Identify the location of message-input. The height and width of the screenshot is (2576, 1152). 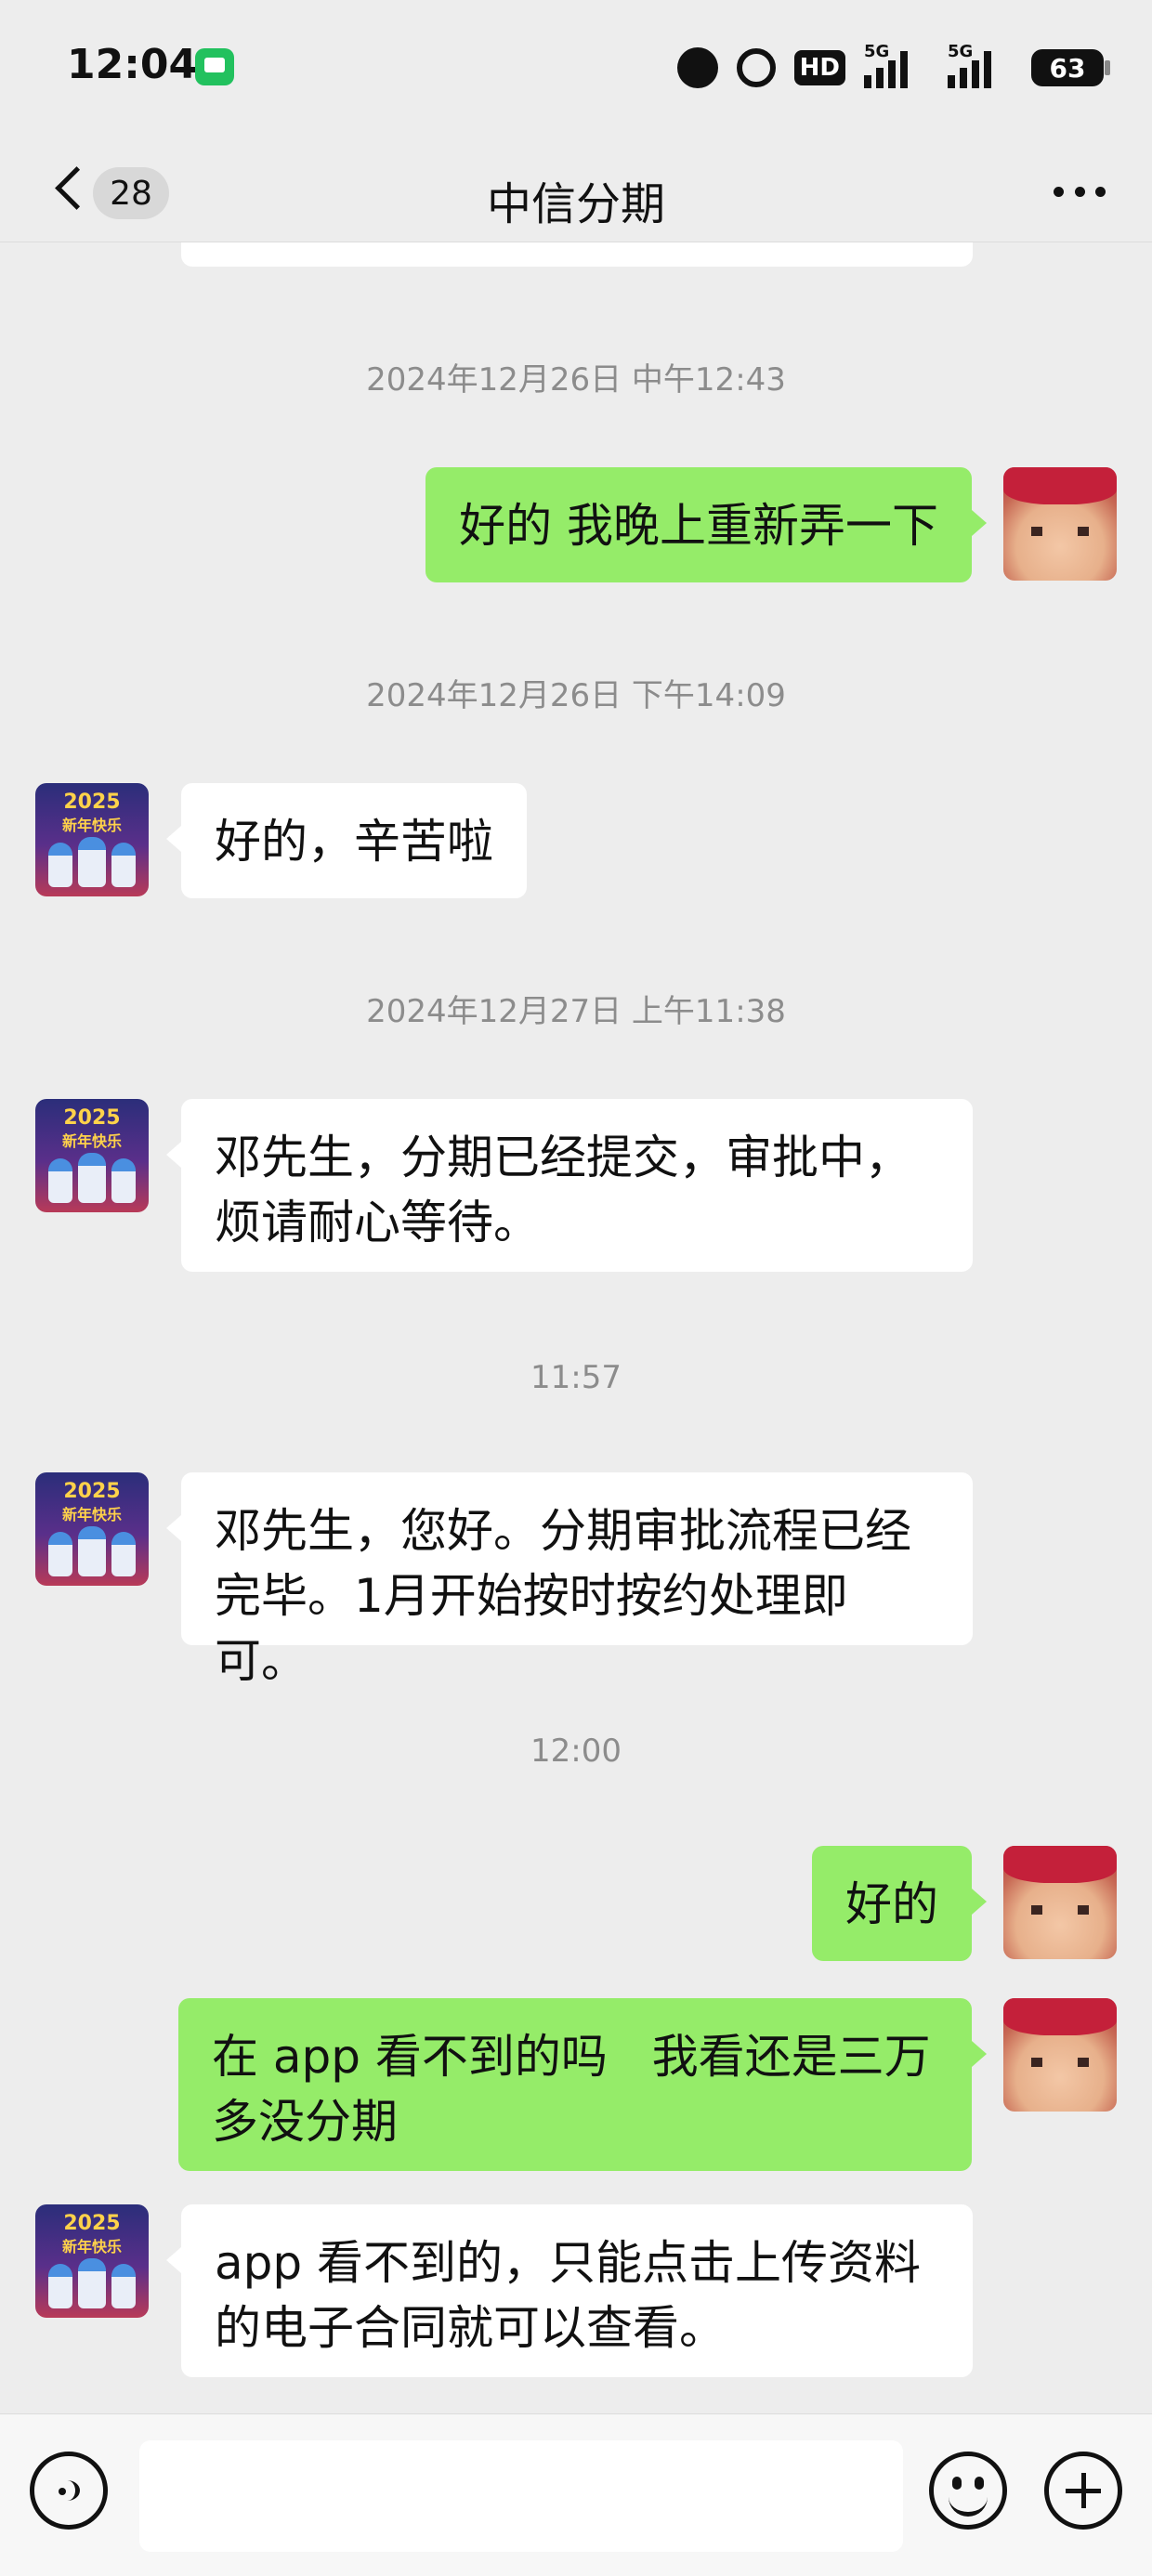
(521, 2496).